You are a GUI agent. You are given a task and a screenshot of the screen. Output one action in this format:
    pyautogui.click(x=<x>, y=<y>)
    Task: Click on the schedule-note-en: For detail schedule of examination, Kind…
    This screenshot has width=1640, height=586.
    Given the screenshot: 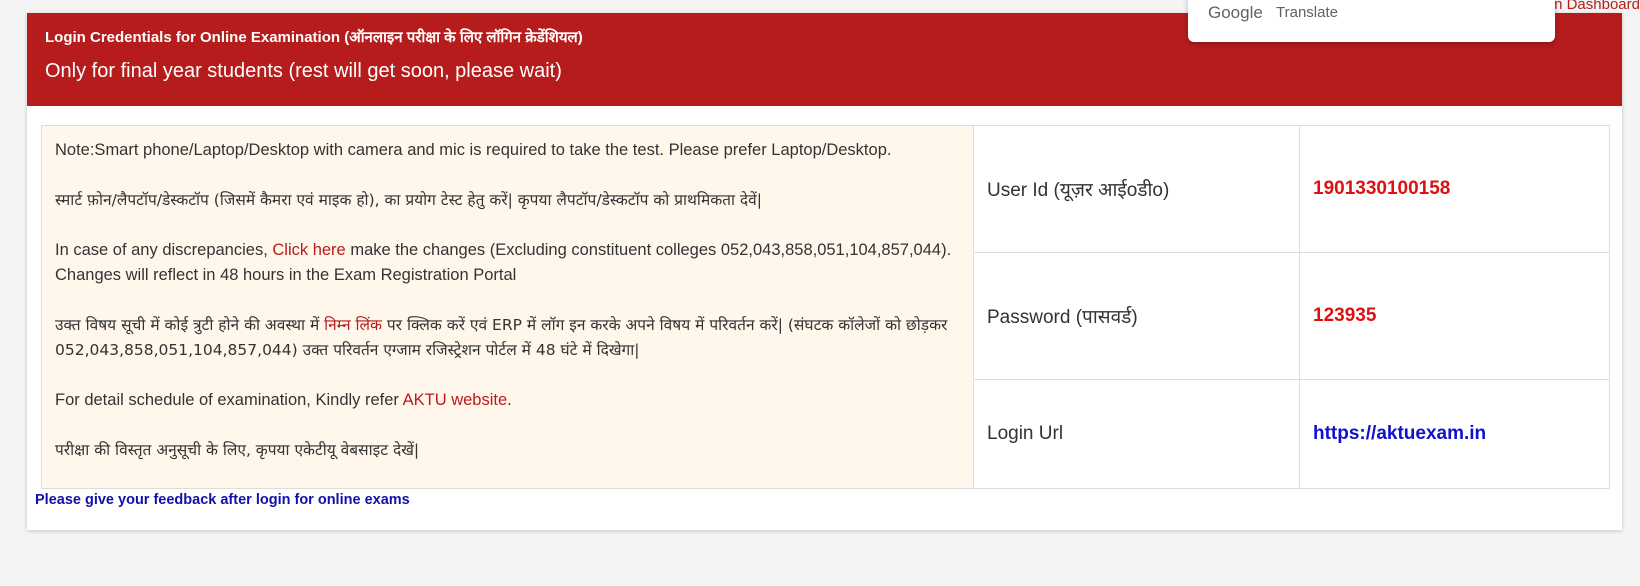 What is the action you would take?
    pyautogui.click(x=283, y=400)
    